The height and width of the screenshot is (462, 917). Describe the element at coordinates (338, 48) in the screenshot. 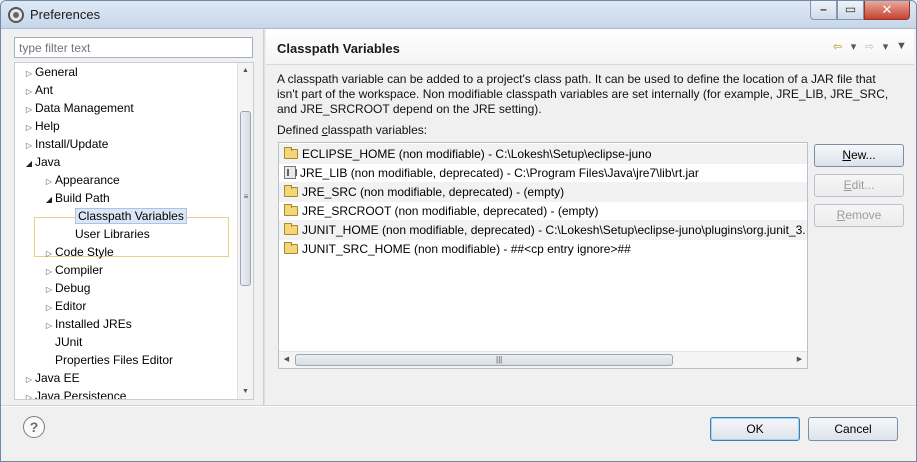

I see `page-title: Classpath Variables` at that location.